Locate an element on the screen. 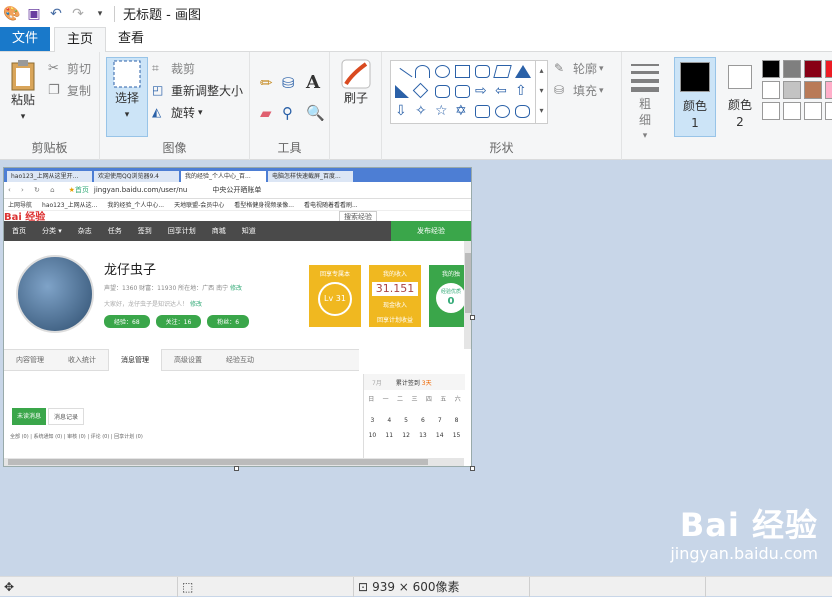 The width and height of the screenshot is (832, 597). unread-messages-tab: 未读消息 is located at coordinates (29, 416).